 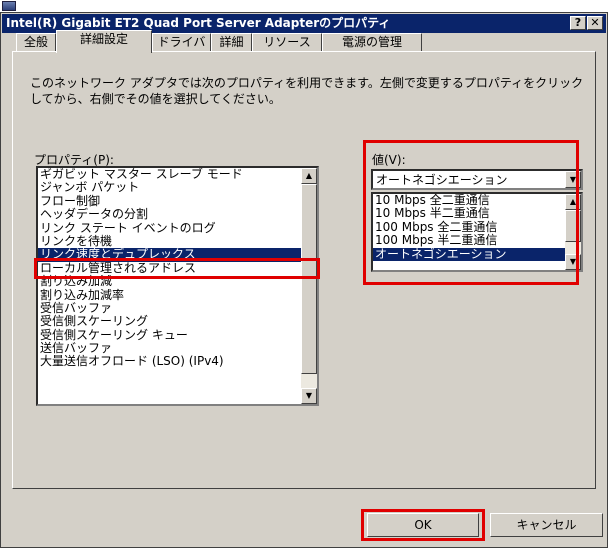 What do you see at coordinates (573, 262) in the screenshot?
I see `value-scroll-down-icon: ▼` at bounding box center [573, 262].